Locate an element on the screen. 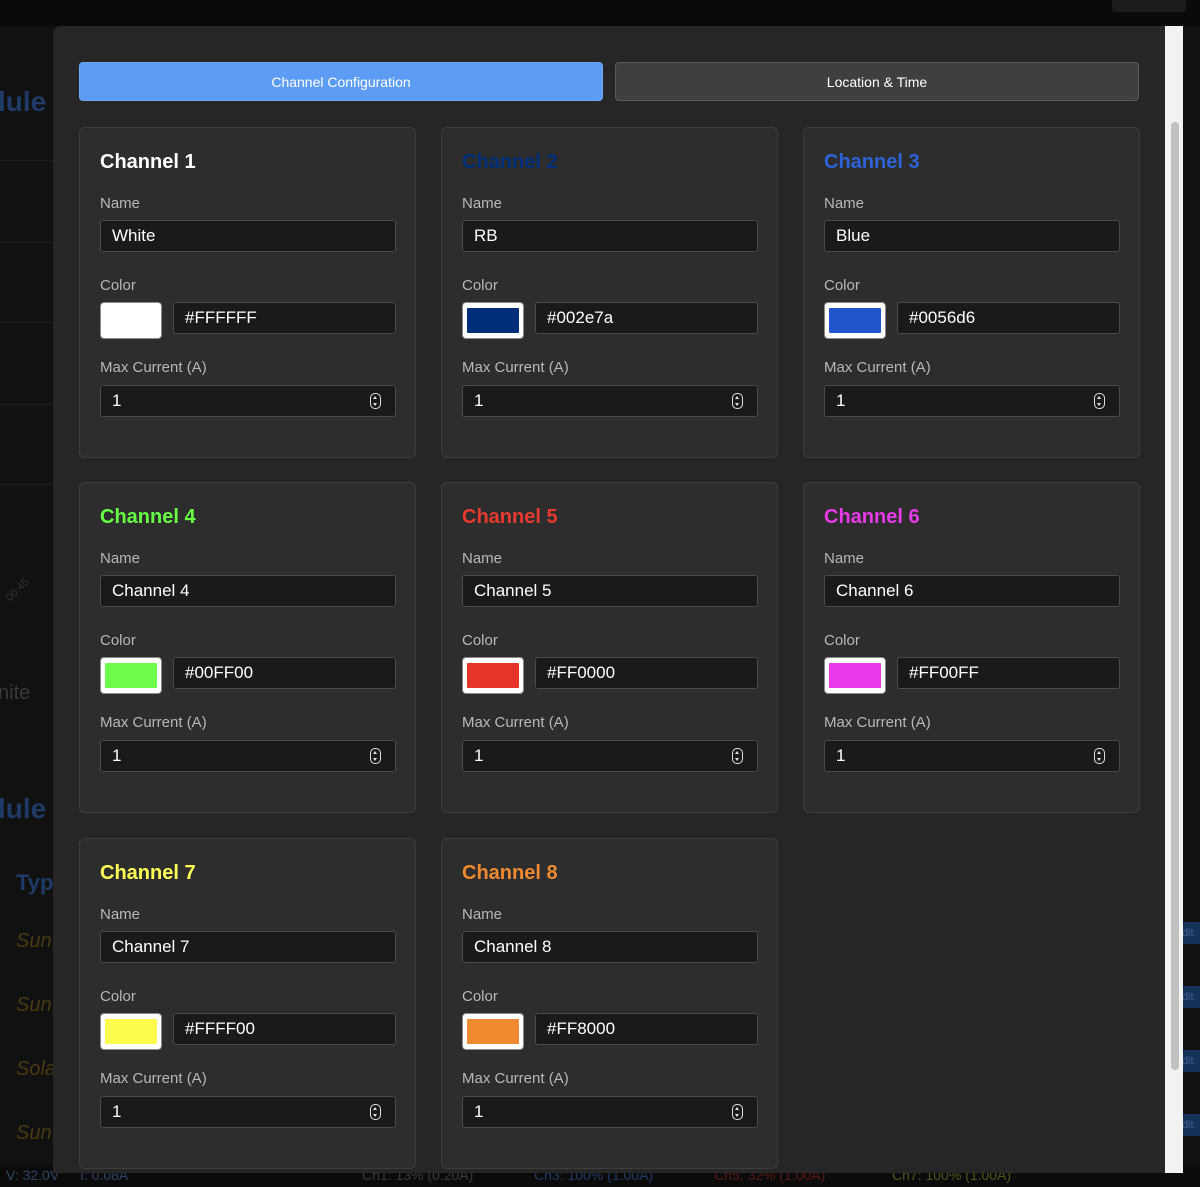  color-hex-input: #FF00FF is located at coordinates (1008, 673).